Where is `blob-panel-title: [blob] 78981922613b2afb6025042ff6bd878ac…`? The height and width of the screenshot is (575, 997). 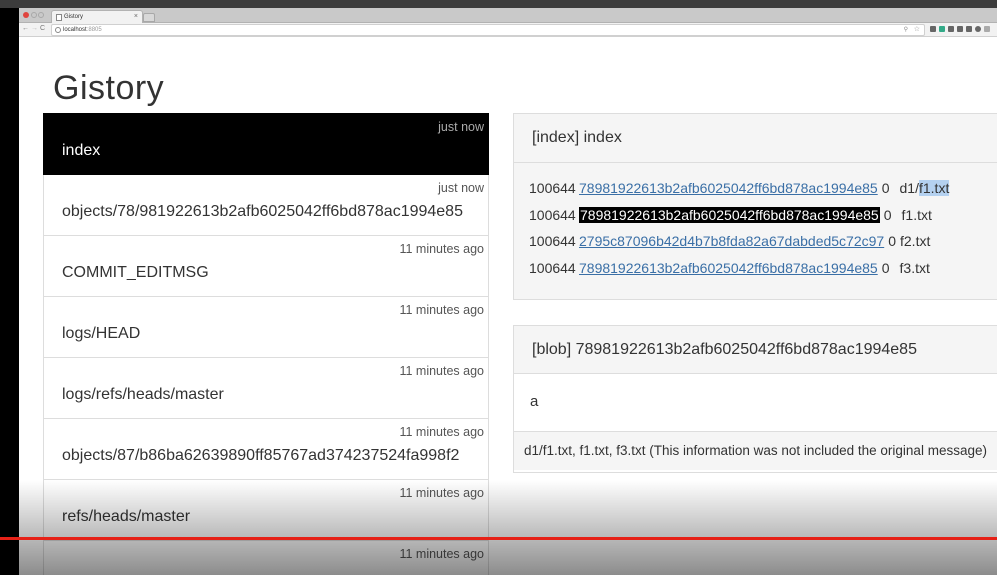 blob-panel-title: [blob] 78981922613b2afb6025042ff6bd878ac… is located at coordinates (724, 349).